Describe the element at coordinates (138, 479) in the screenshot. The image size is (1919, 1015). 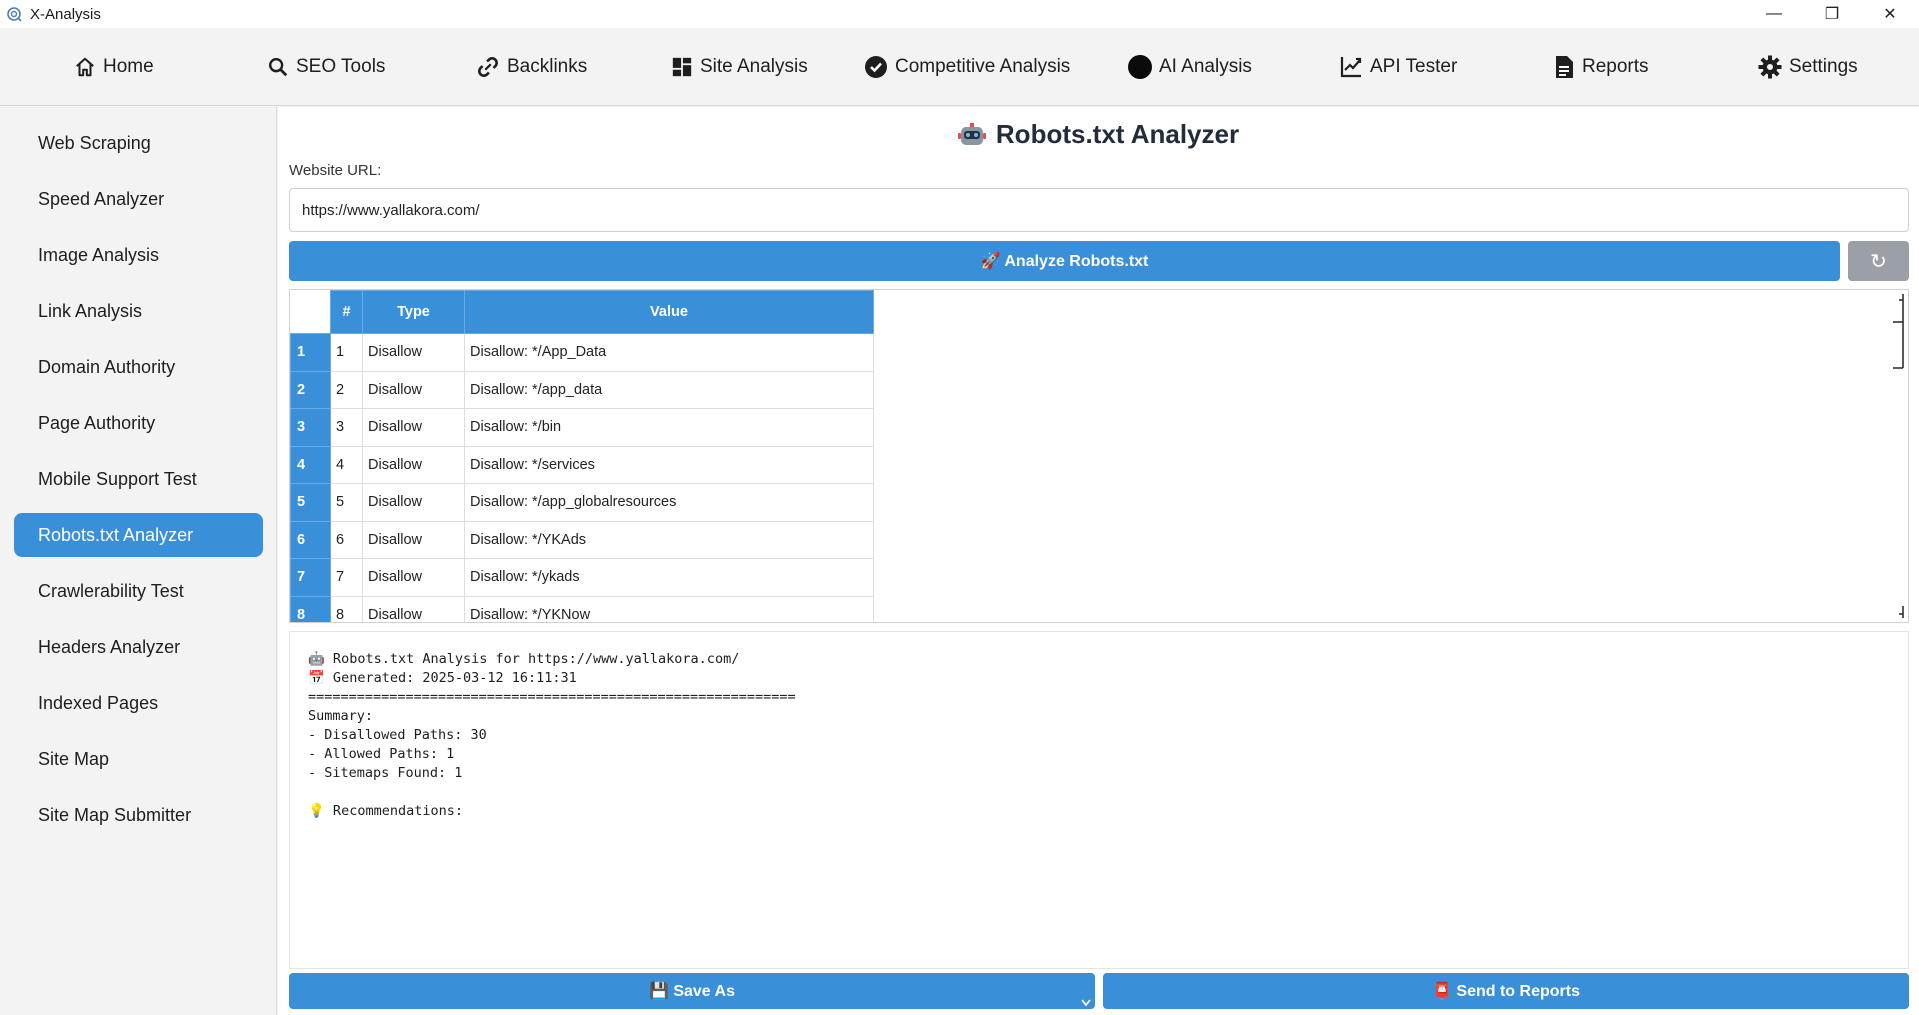
I see `sidebar-item-mobile-support-test: Mobile Support Test` at that location.